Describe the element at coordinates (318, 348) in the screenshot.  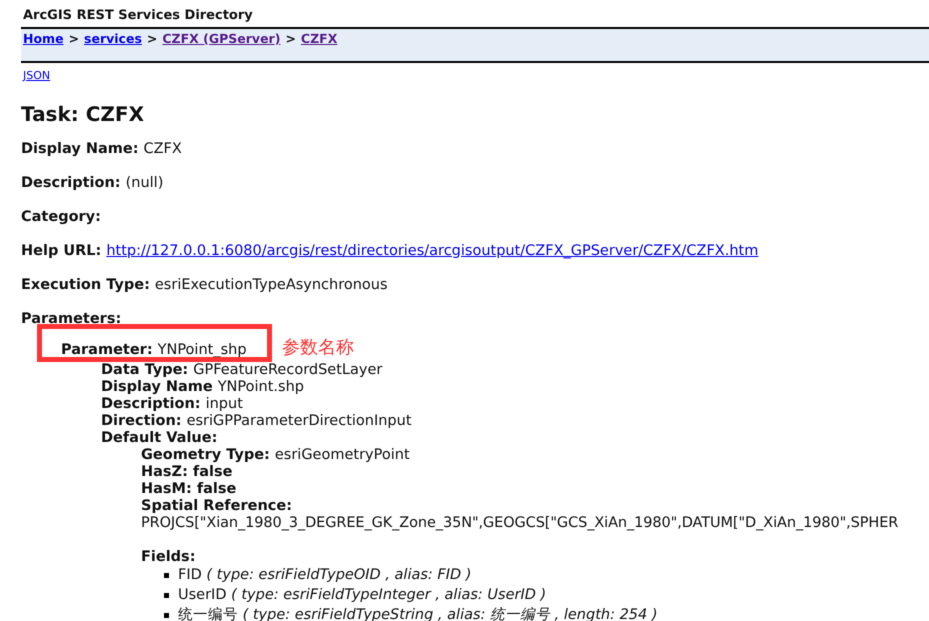
I see `annotation-label: 参数名称` at that location.